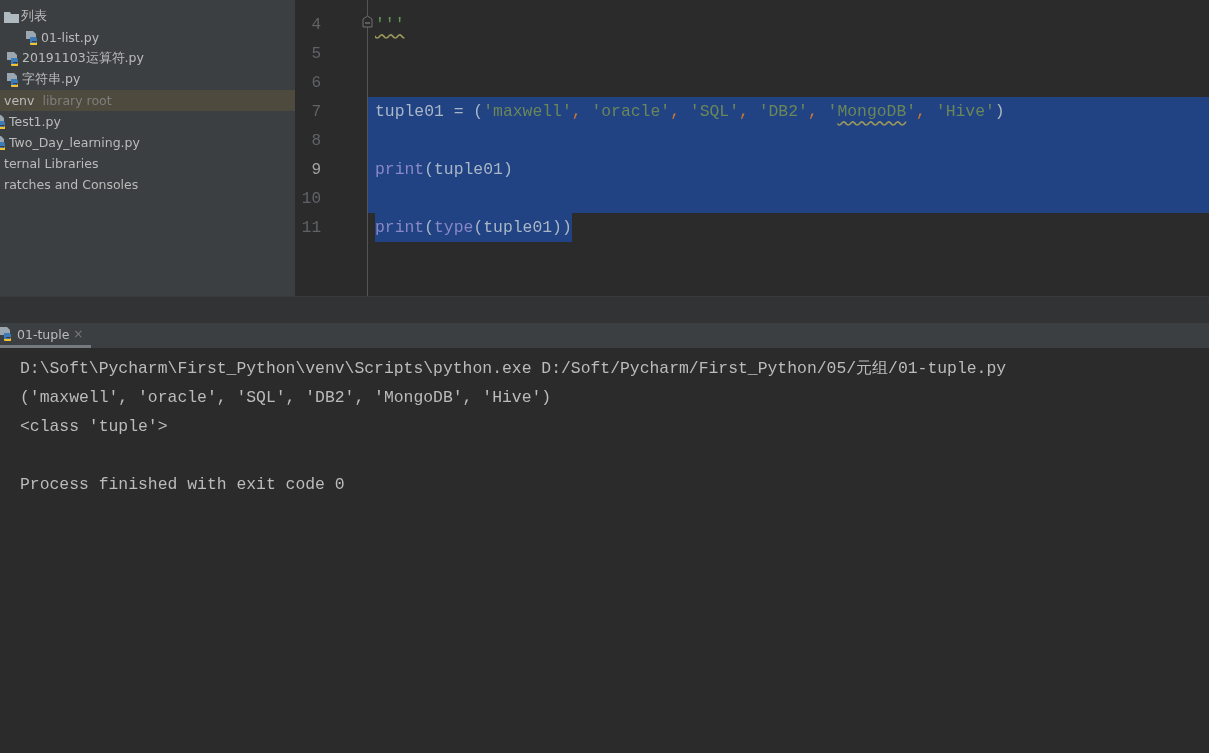  I want to click on file-name: 字符串.py, so click(51, 79).